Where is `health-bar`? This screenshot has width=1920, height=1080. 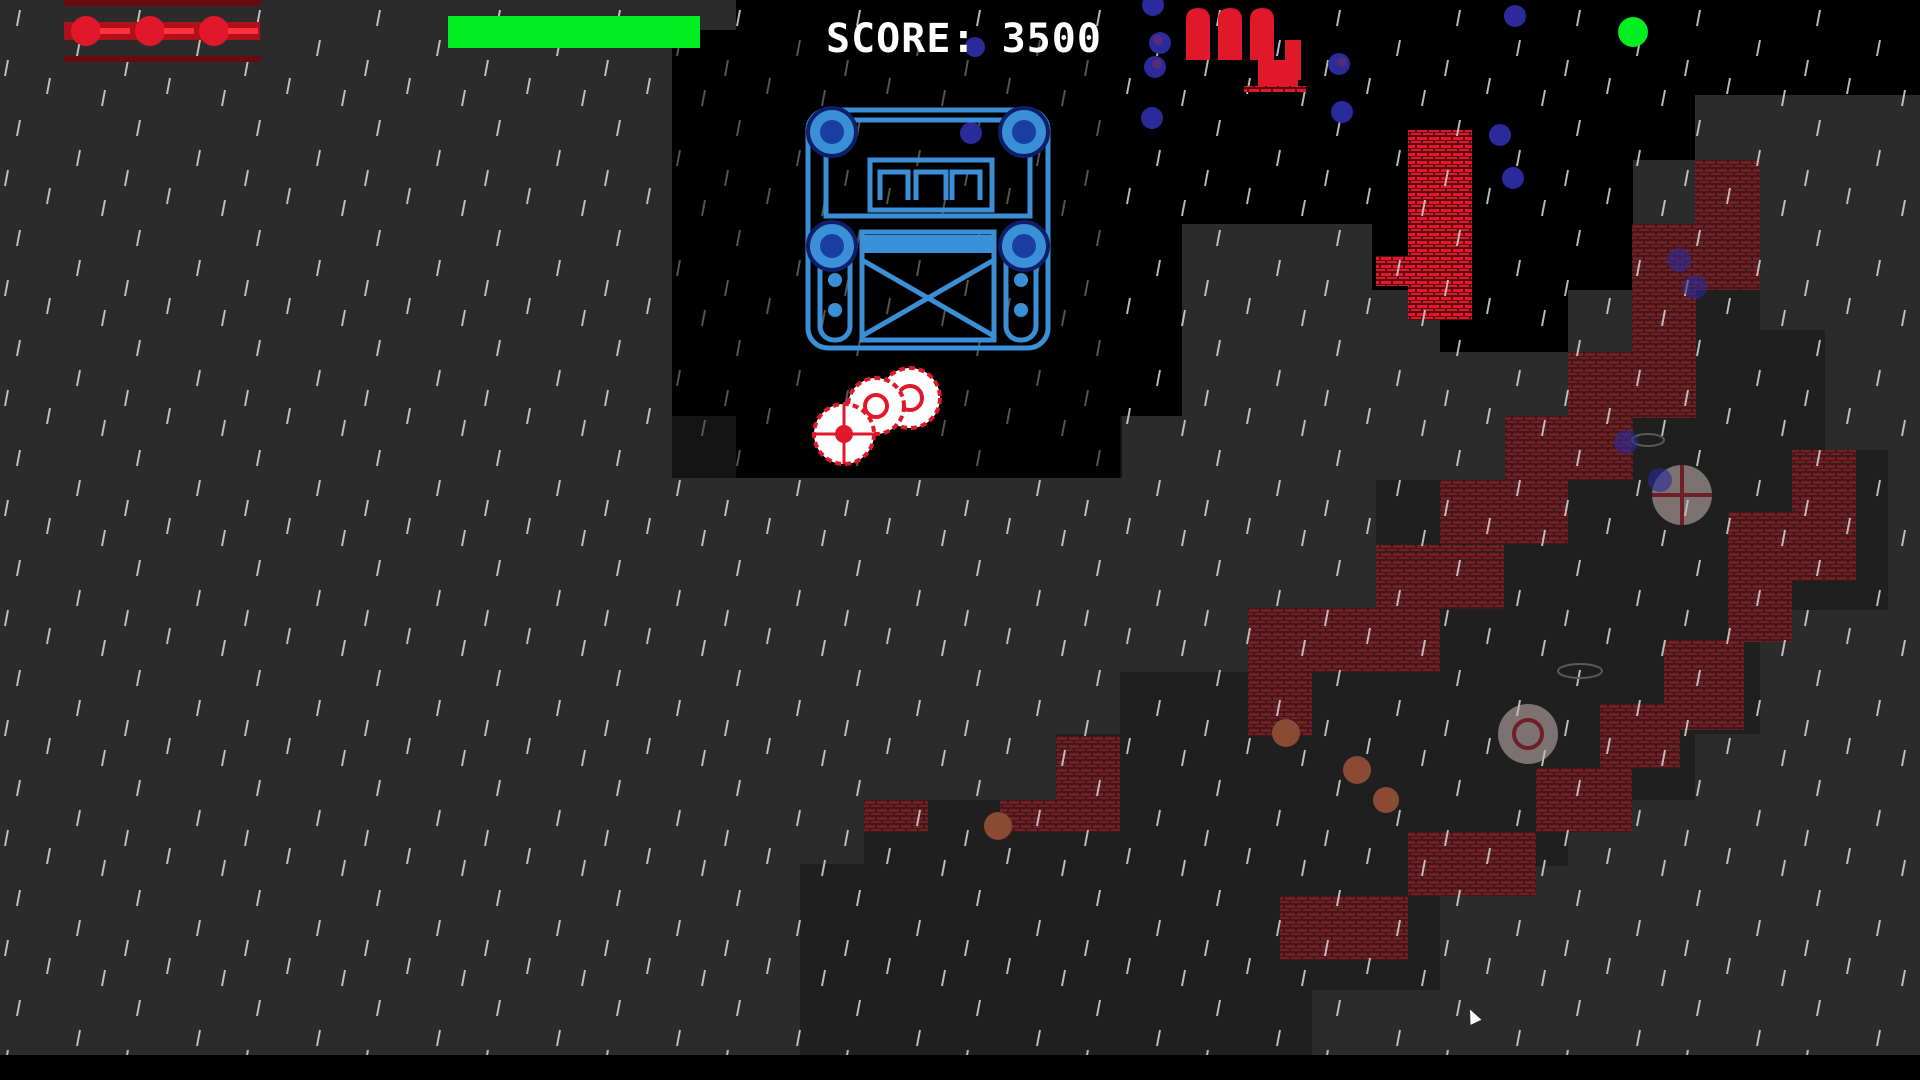 health-bar is located at coordinates (574, 32).